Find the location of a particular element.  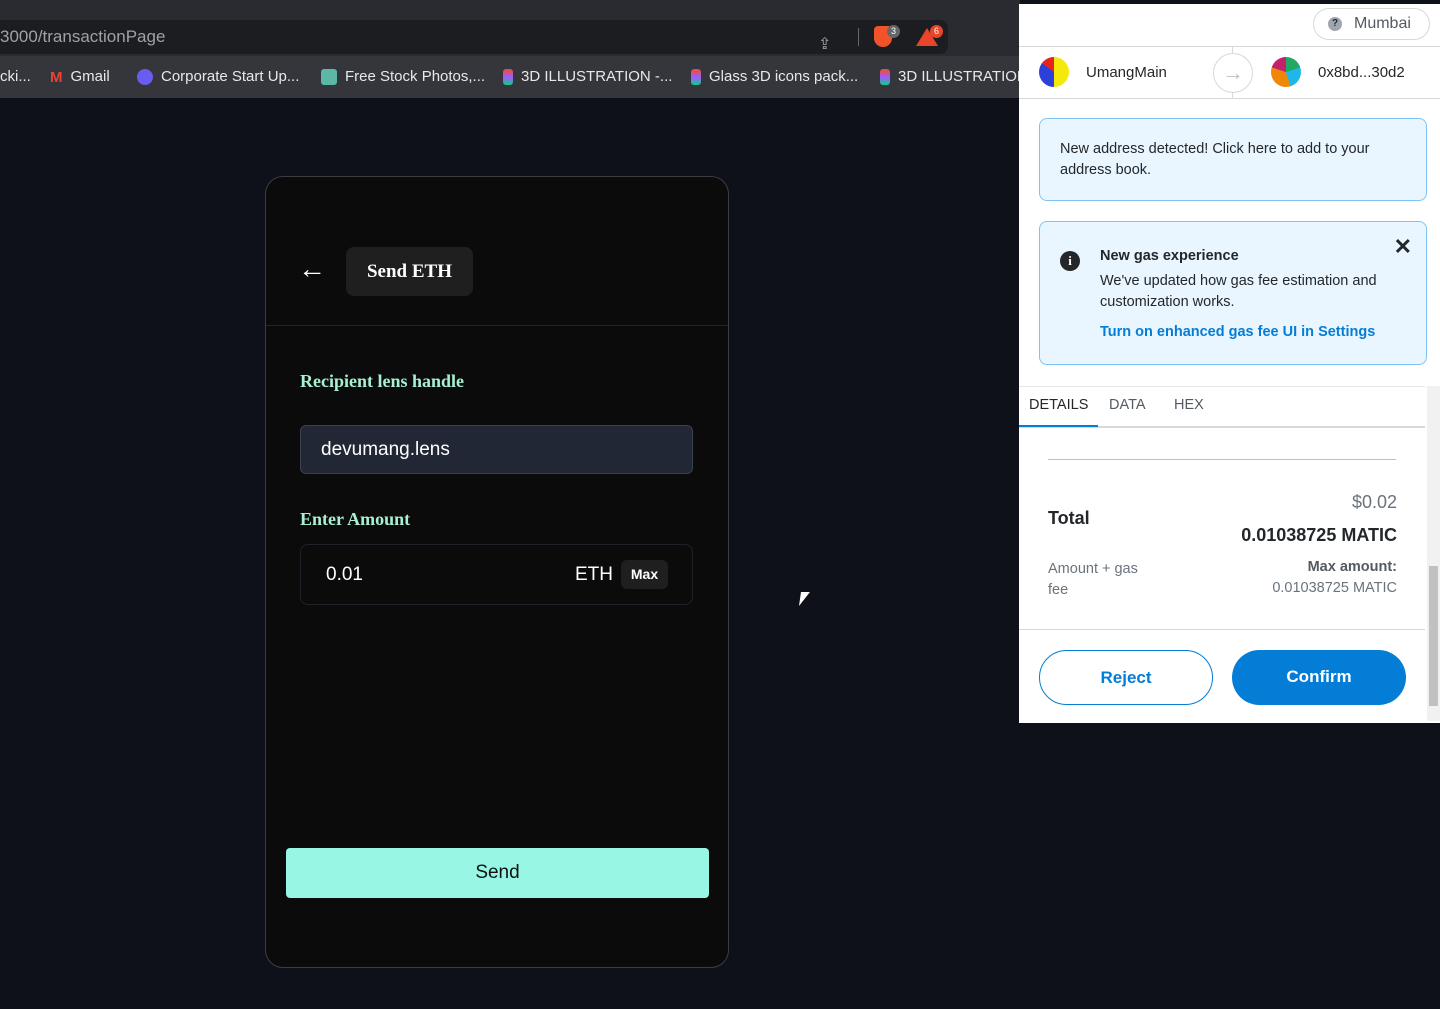

to-avatar is located at coordinates (1286, 72).